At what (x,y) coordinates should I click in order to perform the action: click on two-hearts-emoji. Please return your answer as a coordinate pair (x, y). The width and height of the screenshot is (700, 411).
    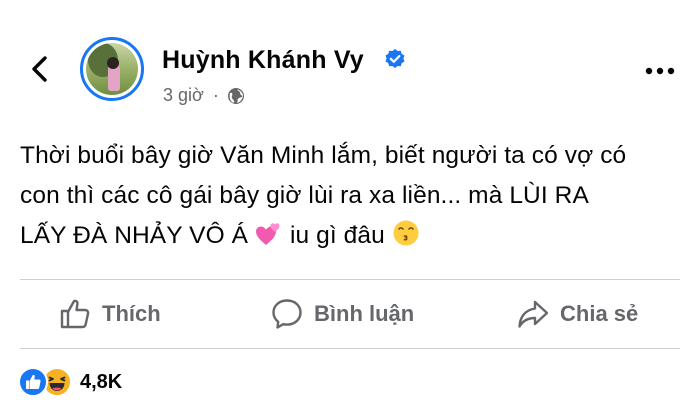
    Looking at the image, I should click on (268, 234).